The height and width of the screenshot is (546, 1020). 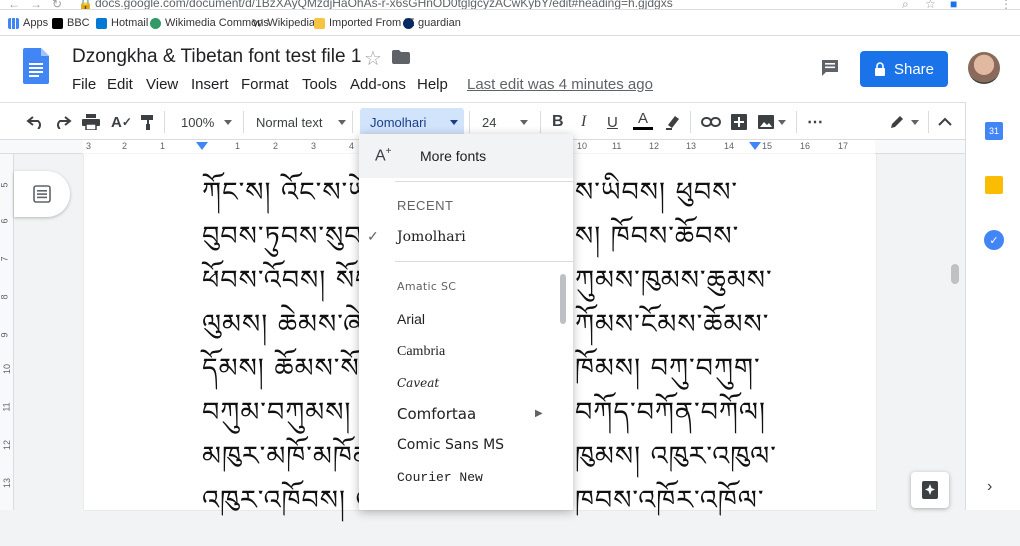 What do you see at coordinates (670, 508) in the screenshot?
I see `document-line: ཁབས་འཁོར་འཁོལ་` at bounding box center [670, 508].